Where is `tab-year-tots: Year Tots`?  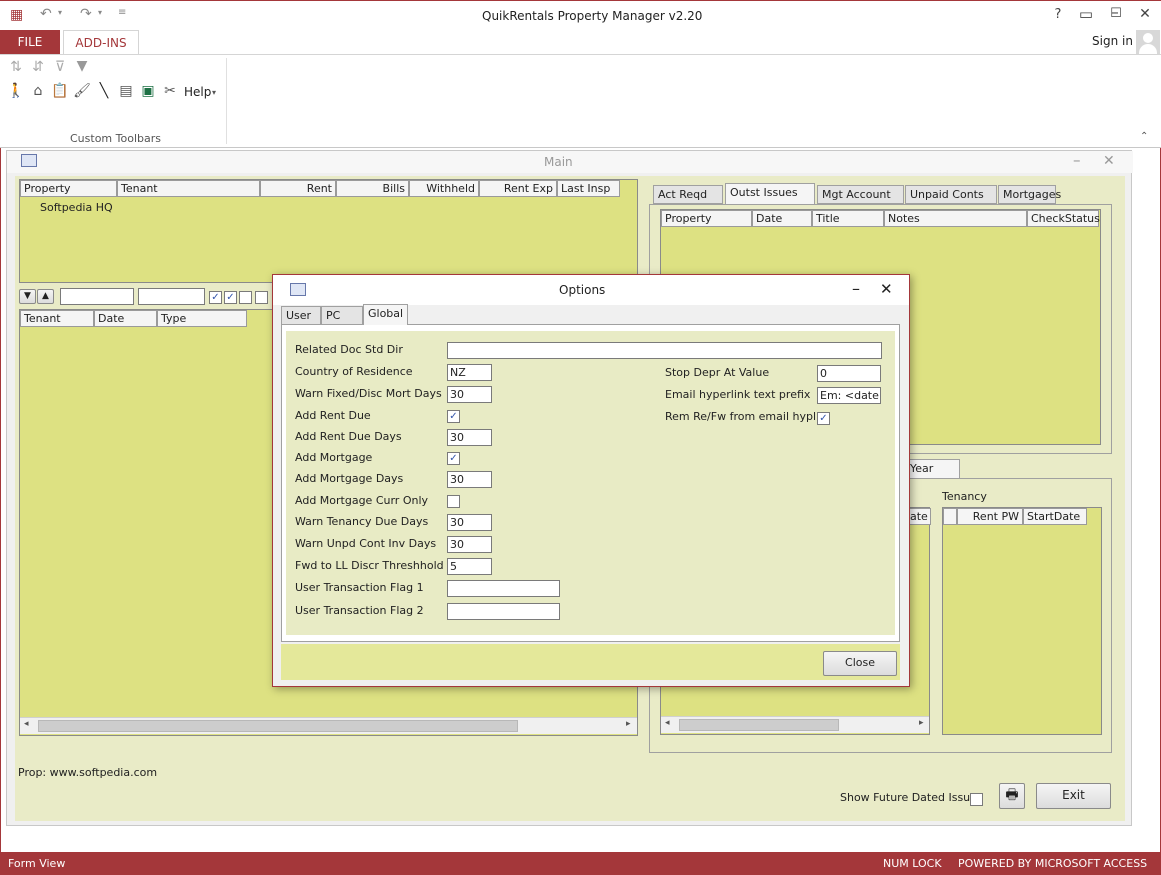 tab-year-tots: Year Tots is located at coordinates (932, 475).